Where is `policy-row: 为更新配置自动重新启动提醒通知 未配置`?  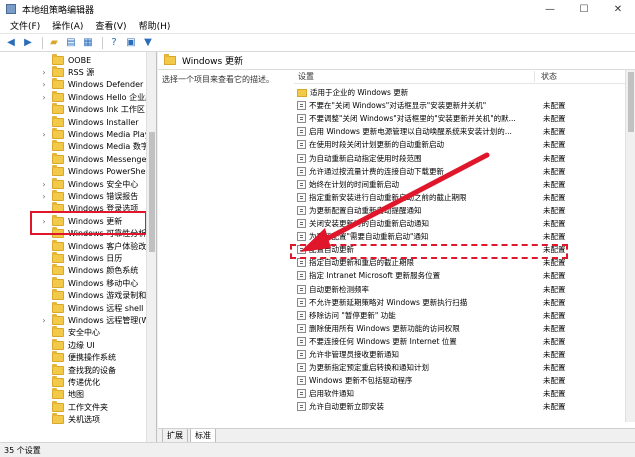
policy-row: 为更新配置自动重新启动提醒通知 未配置 is located at coordinates (464, 210).